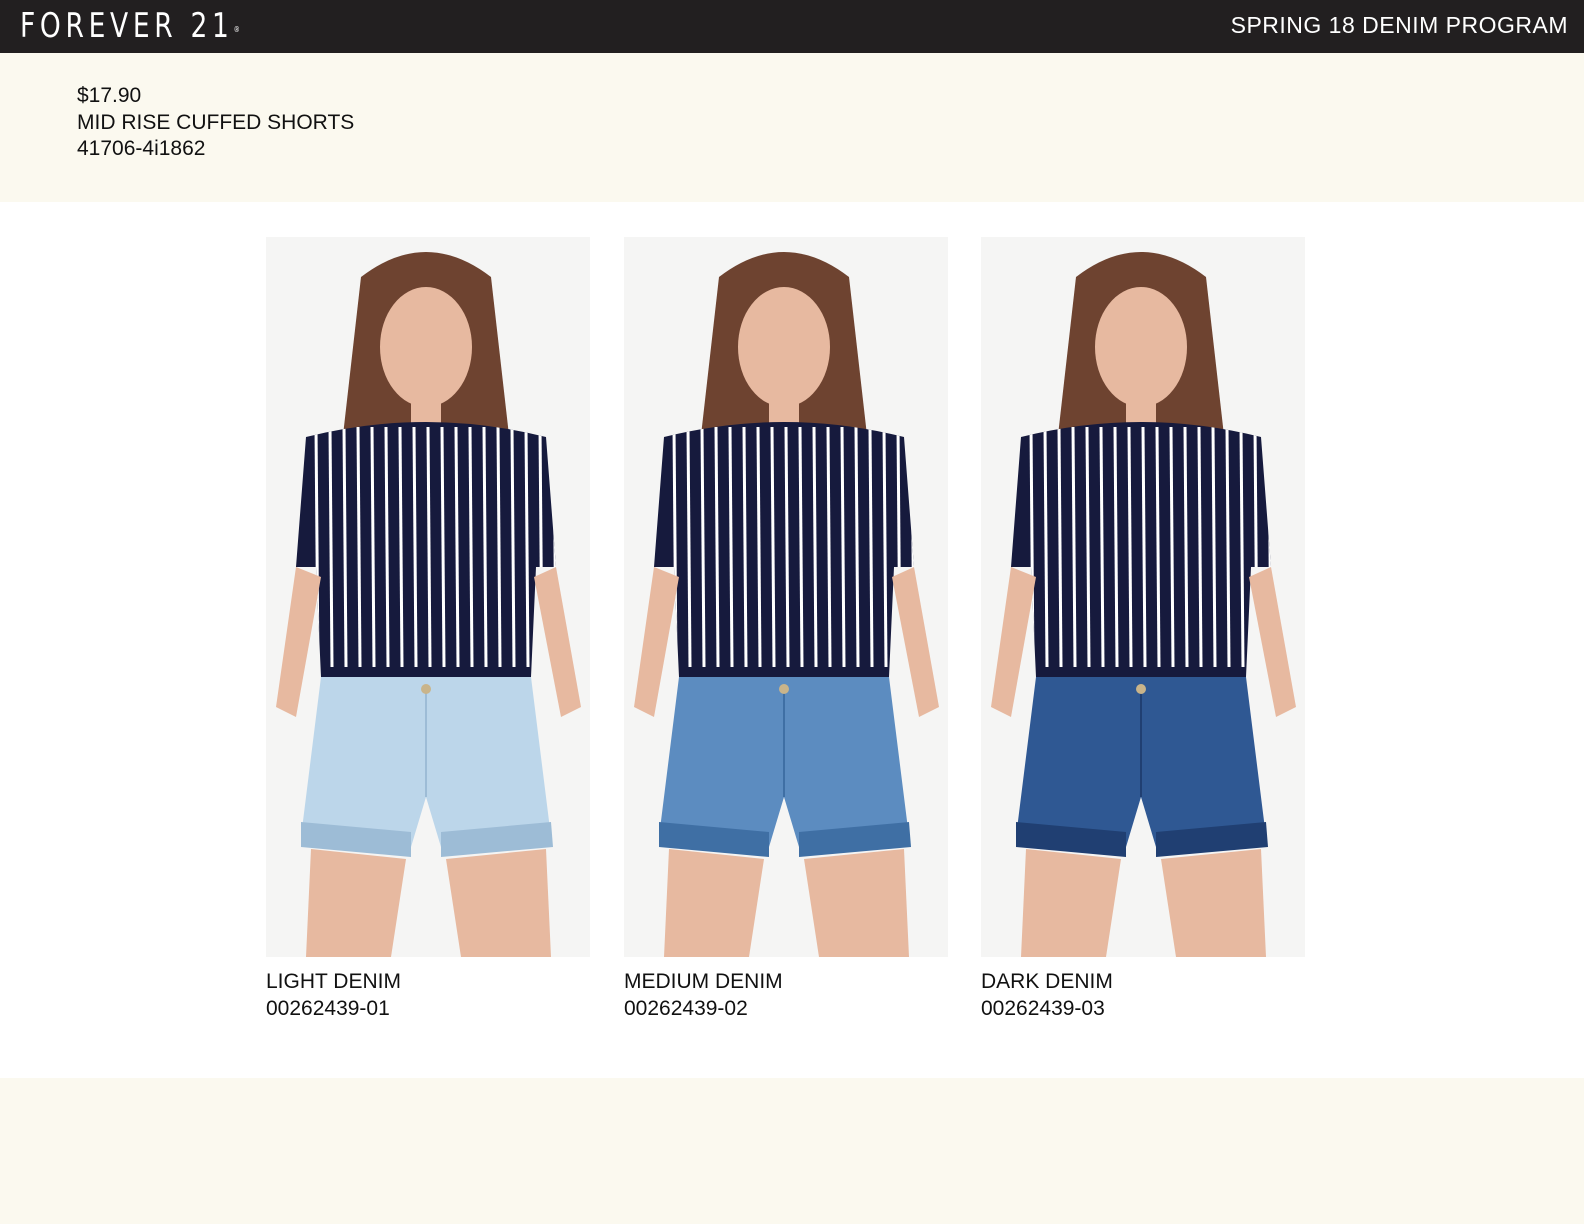  I want to click on colorway-card-medium: MEDIUM DENIM 00262439-02, so click(786, 629).